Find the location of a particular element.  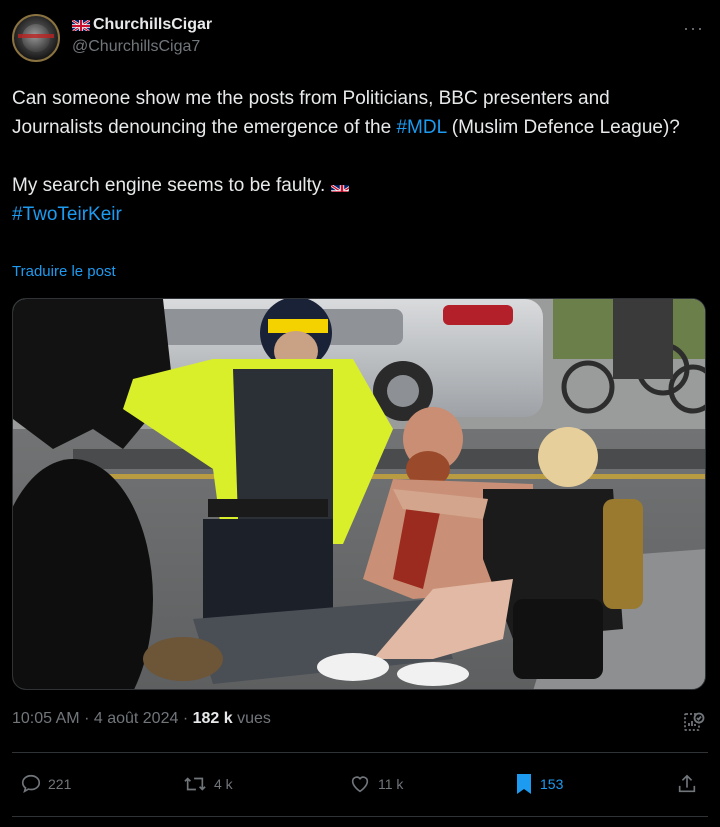

heart-icon is located at coordinates (360, 784).